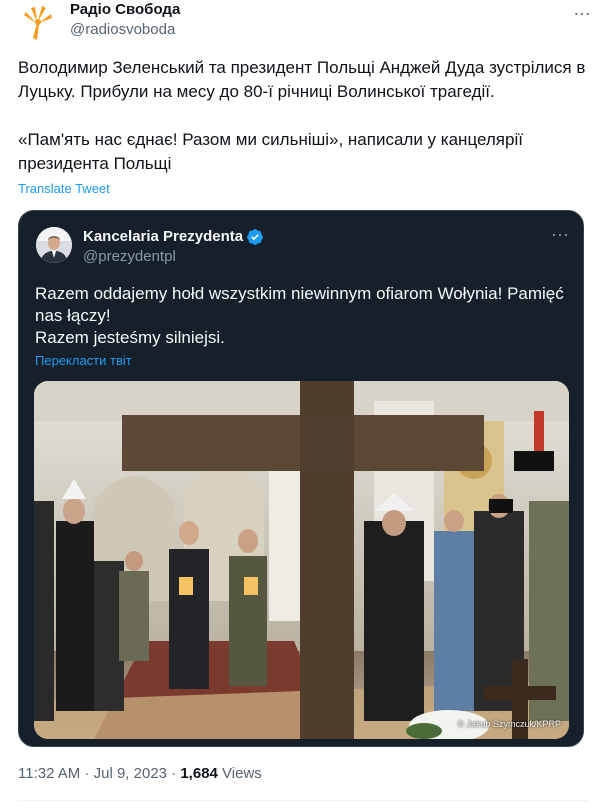  Describe the element at coordinates (49, 773) in the screenshot. I see `tweet-time: 11:32 AM` at that location.